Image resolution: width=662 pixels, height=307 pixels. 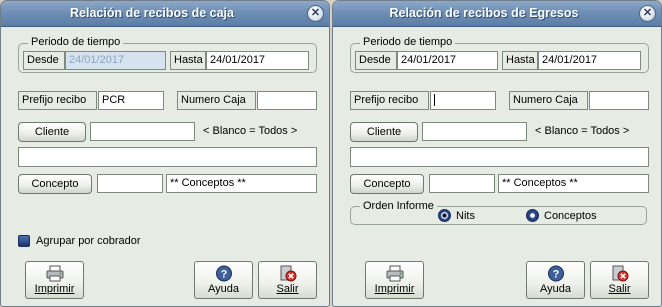 I want to click on prefijo-input, so click(x=463, y=100).